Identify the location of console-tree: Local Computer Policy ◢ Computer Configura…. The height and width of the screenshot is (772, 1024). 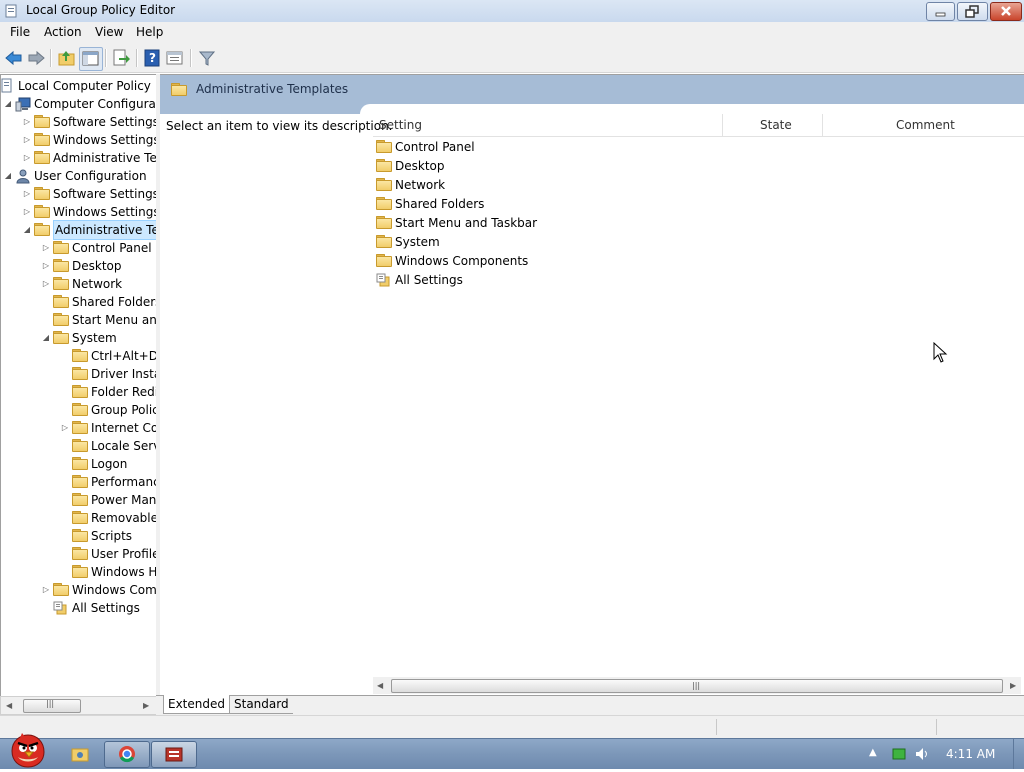
(78, 385).